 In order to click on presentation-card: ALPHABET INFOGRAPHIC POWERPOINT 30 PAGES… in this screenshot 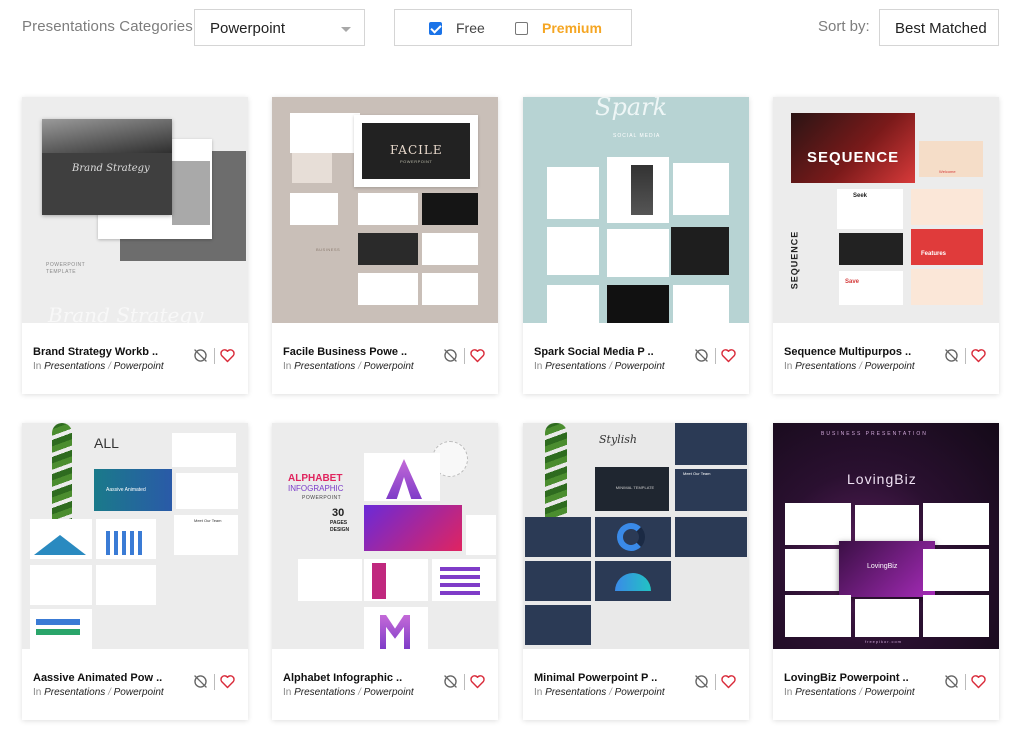, I will do `click(385, 571)`.